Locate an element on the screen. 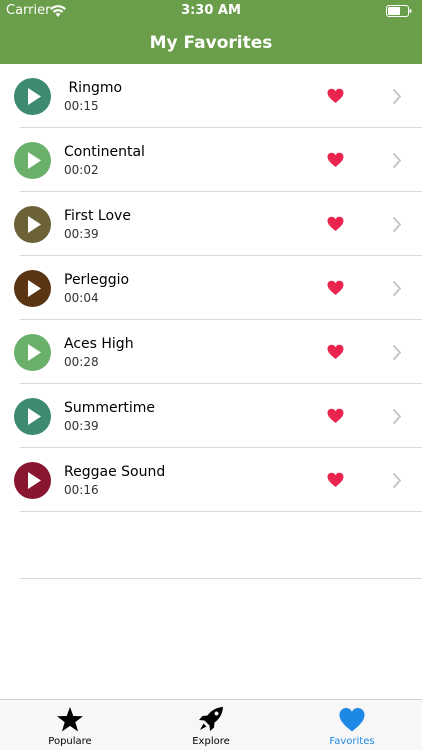  rocket-icon is located at coordinates (211, 719).